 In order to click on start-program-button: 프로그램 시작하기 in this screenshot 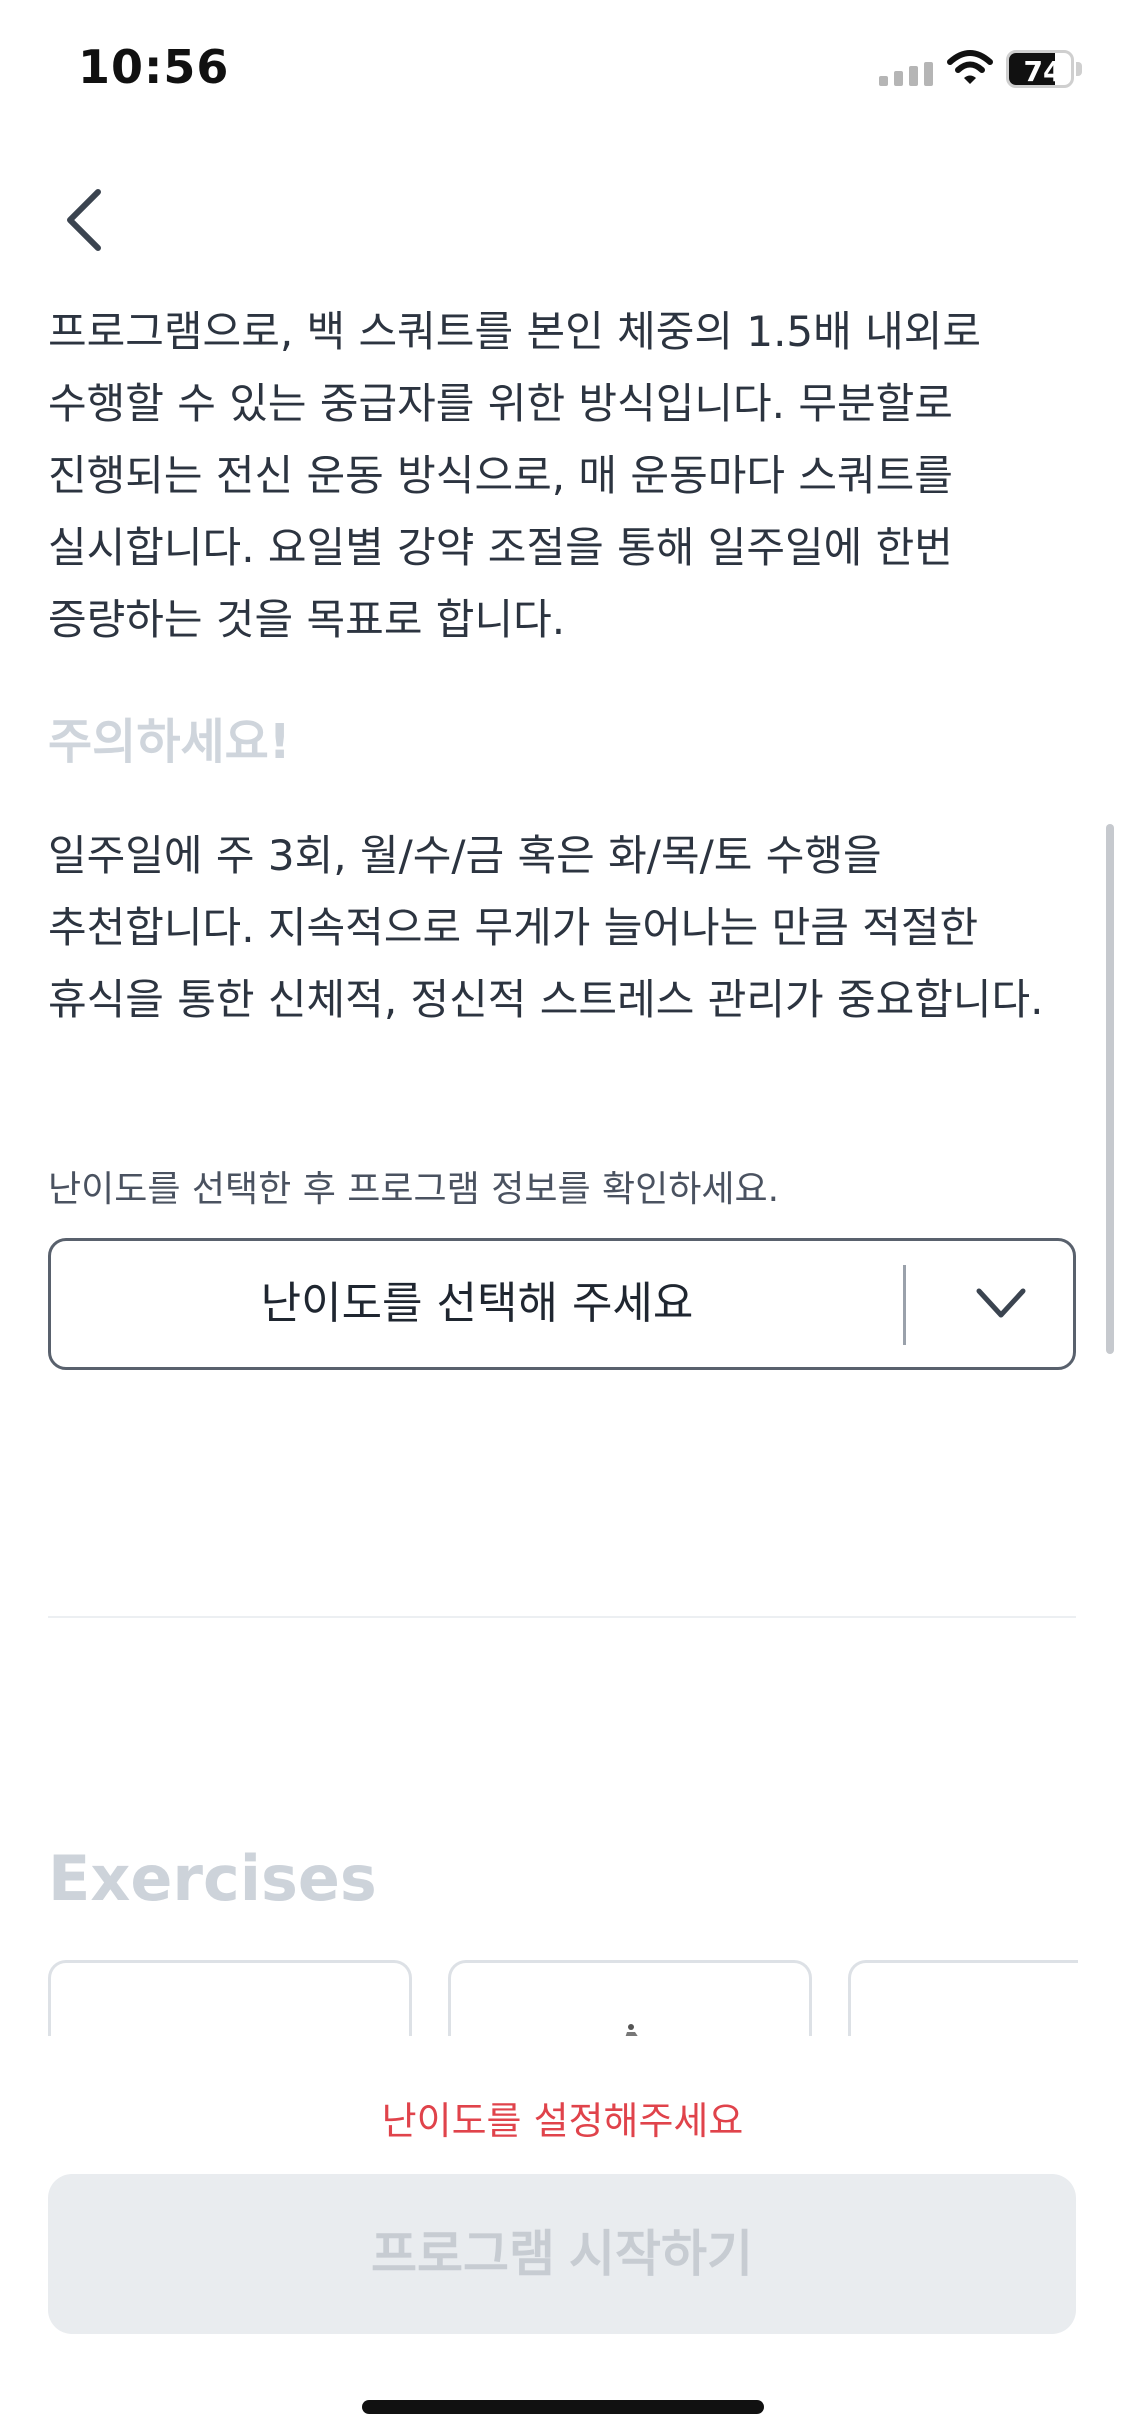, I will do `click(562, 2254)`.